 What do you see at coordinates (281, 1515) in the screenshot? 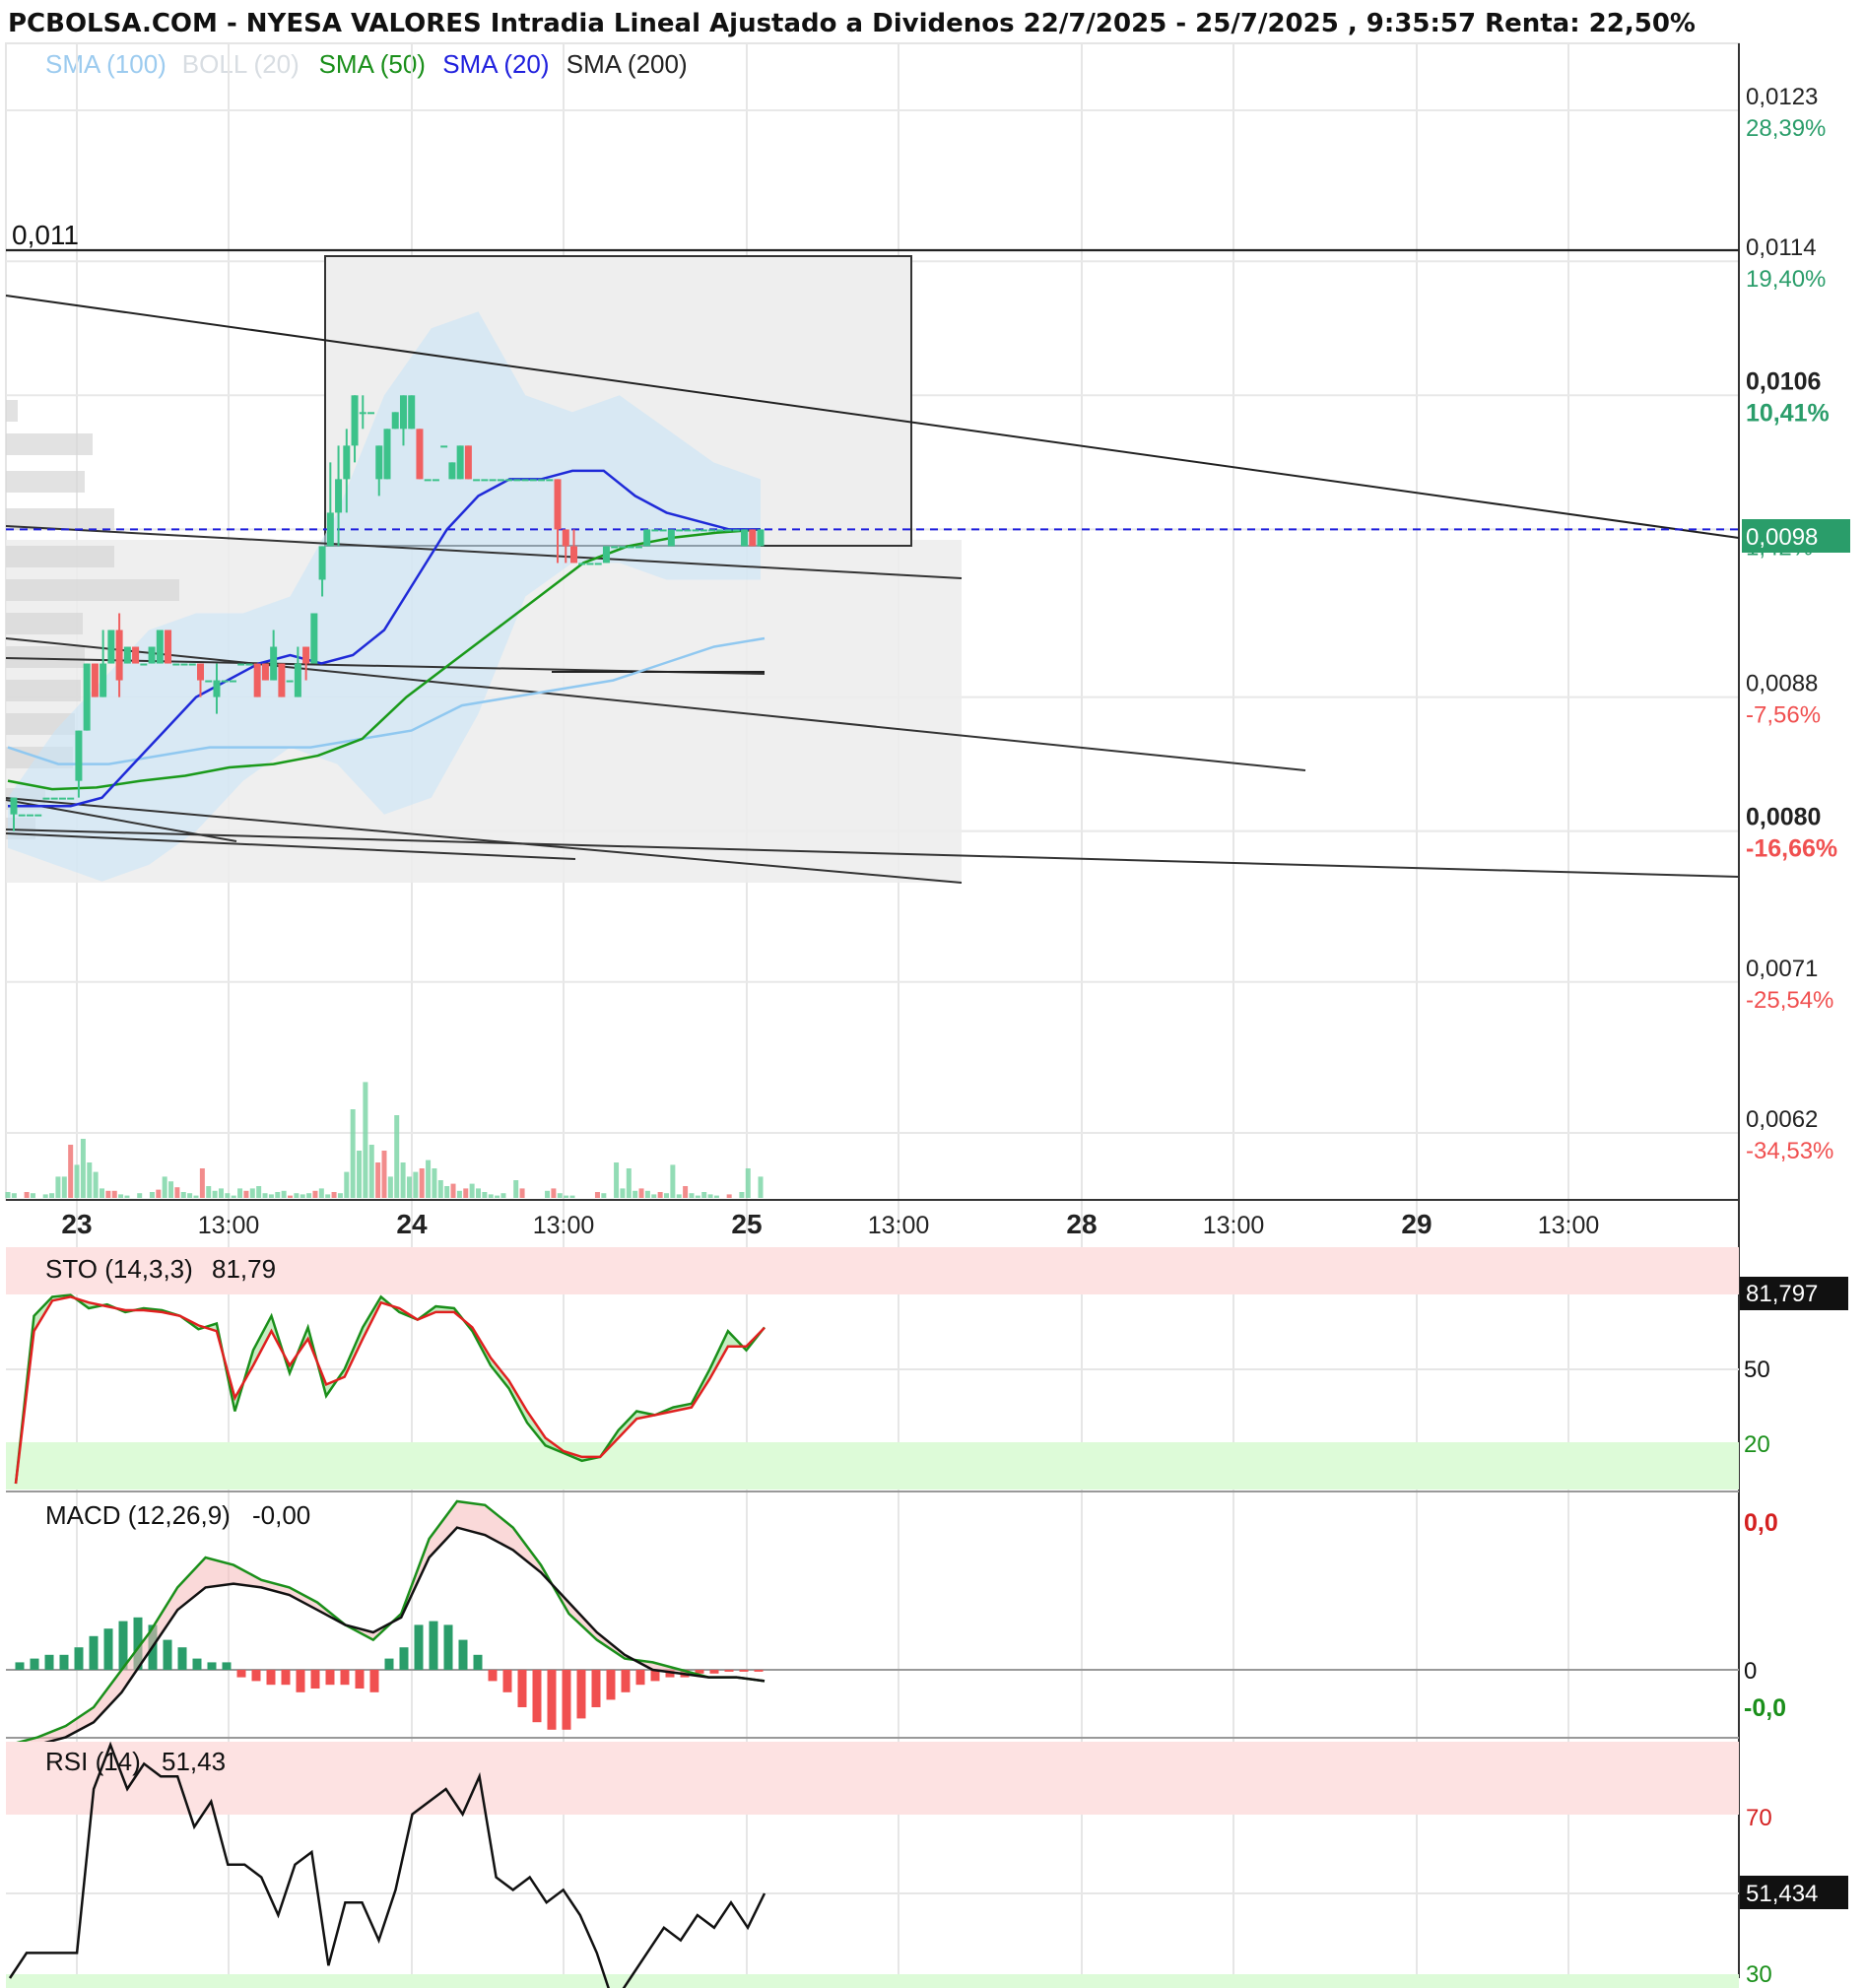
I see `macd-value: -0,00` at bounding box center [281, 1515].